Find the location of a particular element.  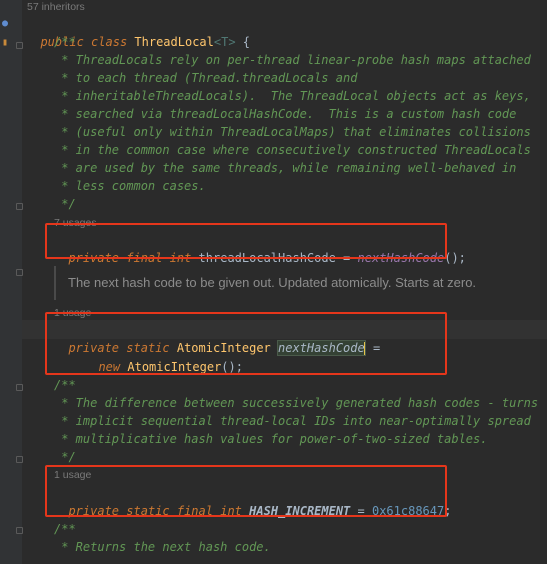

doc1-line-9: */ is located at coordinates (65, 204).